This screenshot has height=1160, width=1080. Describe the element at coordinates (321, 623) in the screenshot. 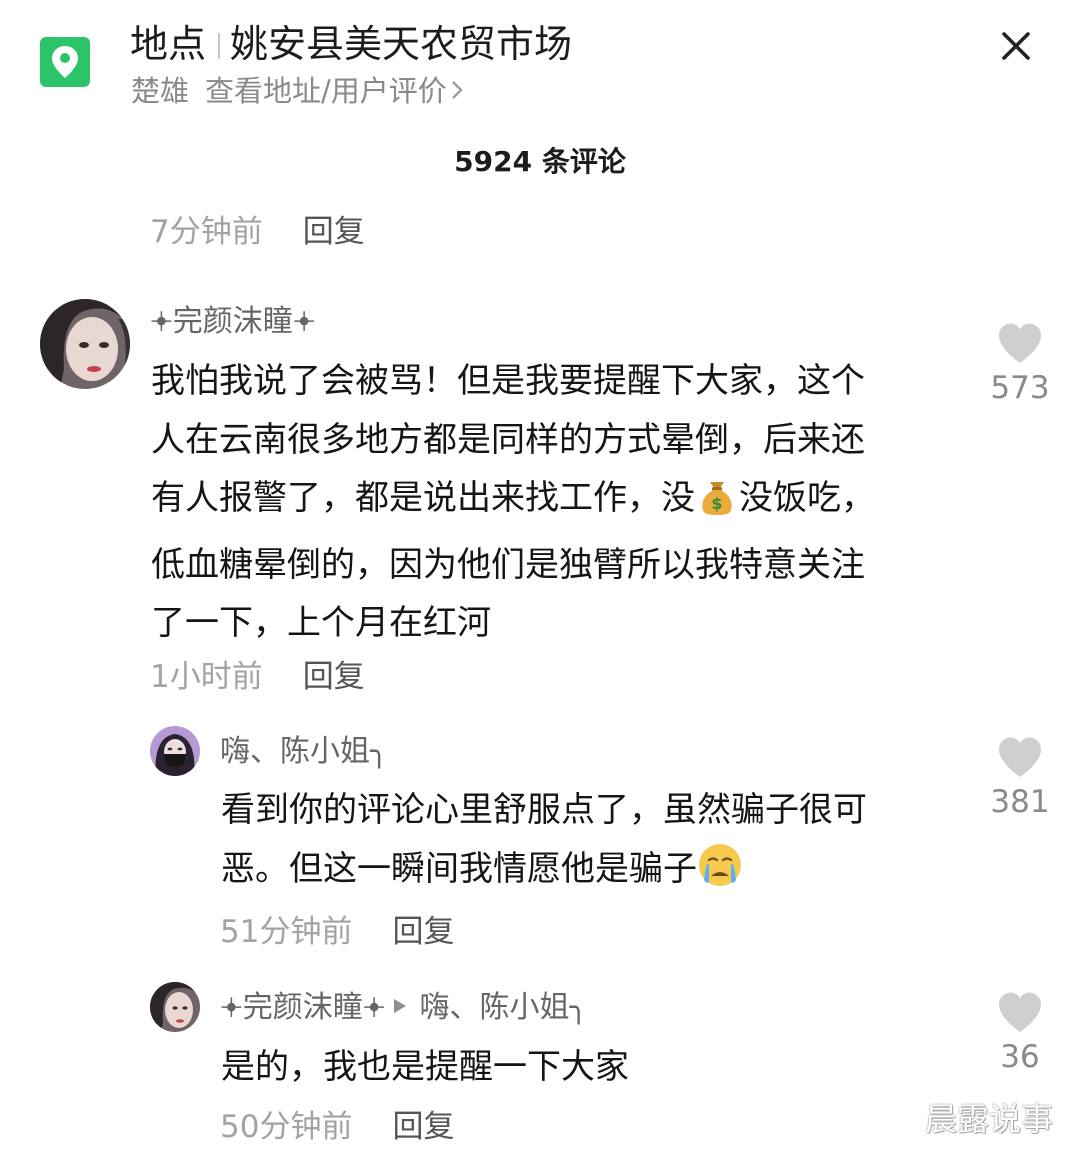

I see `comment-line: 了一下，上个月在红河` at that location.